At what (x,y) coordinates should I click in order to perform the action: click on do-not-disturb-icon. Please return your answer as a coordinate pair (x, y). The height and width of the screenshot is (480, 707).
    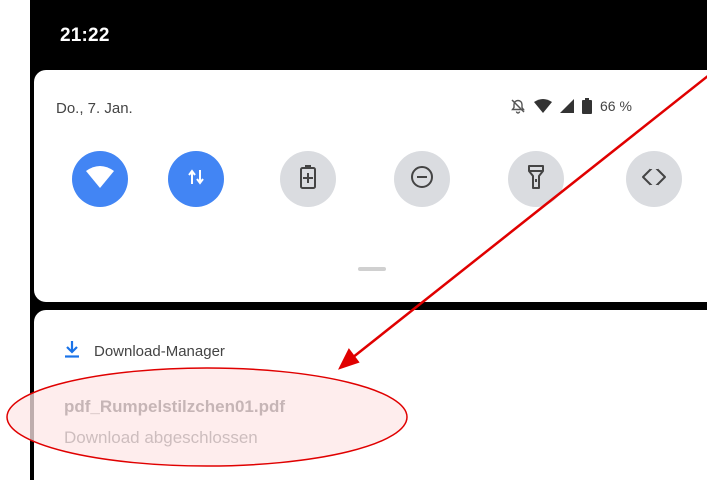
    Looking at the image, I should click on (422, 179).